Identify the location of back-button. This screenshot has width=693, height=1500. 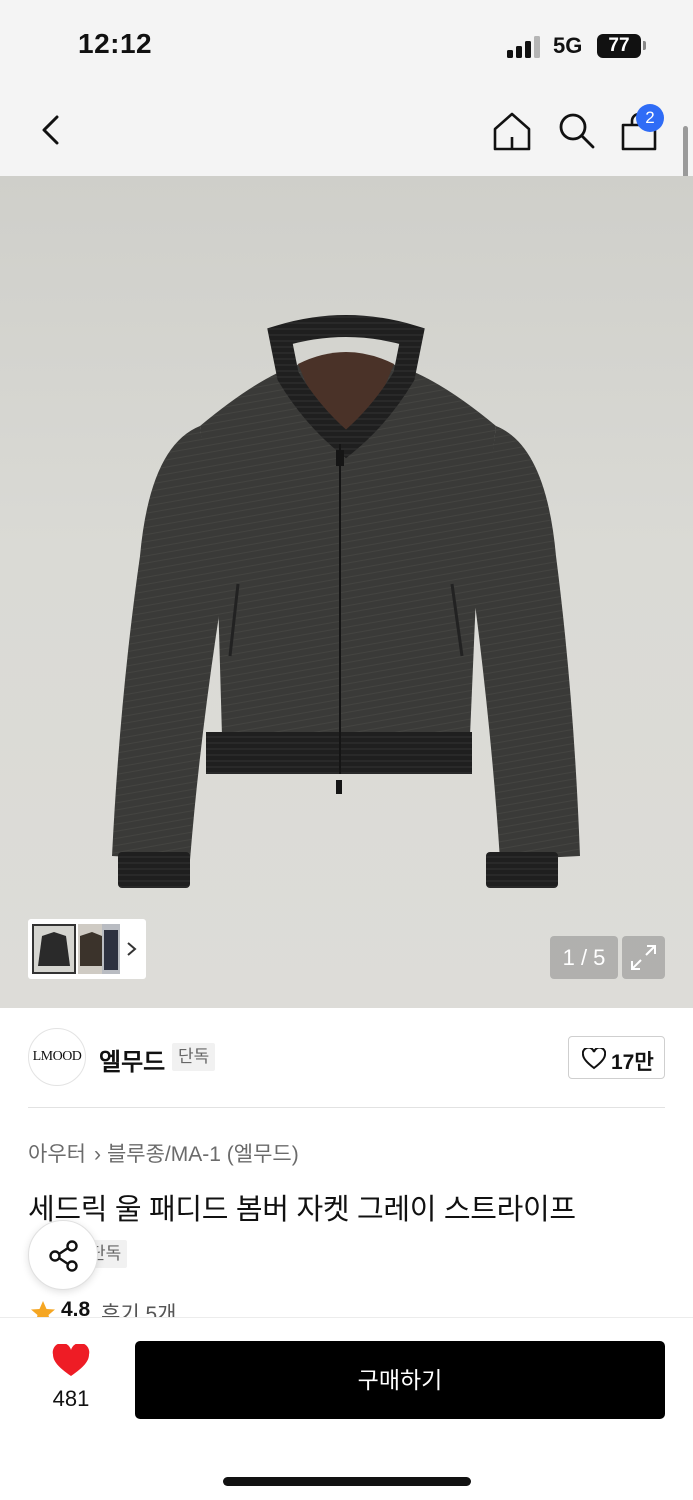
(52, 130).